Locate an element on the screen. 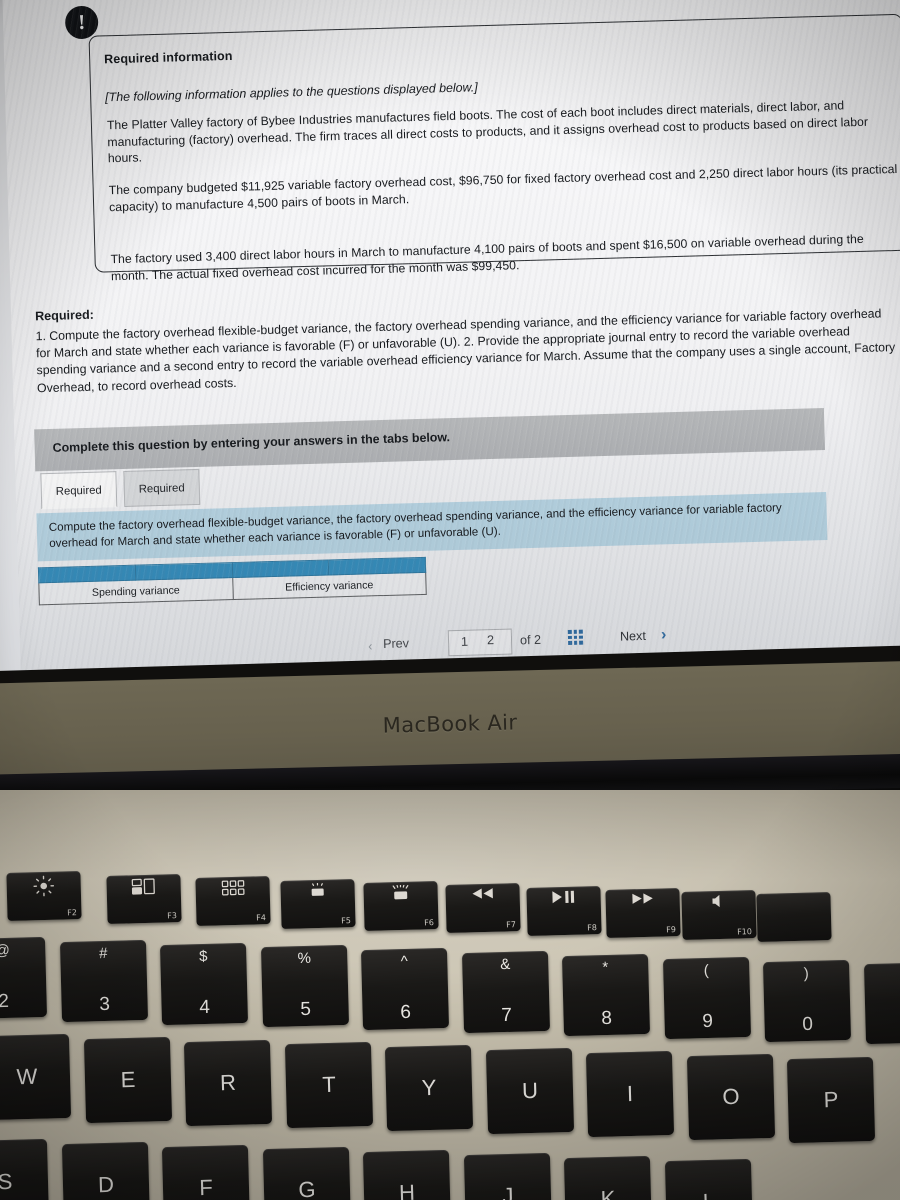  key-w: W is located at coordinates (36, 1077).